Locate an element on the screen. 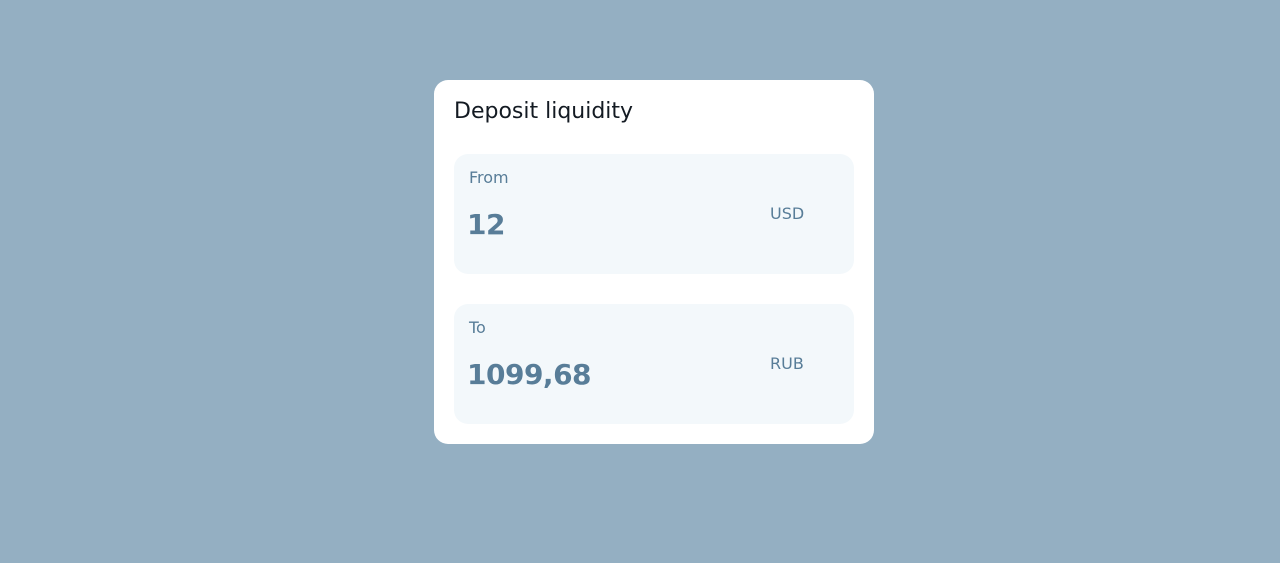 This screenshot has height=563, width=1280. from-currency-selector: USD is located at coordinates (812, 214).